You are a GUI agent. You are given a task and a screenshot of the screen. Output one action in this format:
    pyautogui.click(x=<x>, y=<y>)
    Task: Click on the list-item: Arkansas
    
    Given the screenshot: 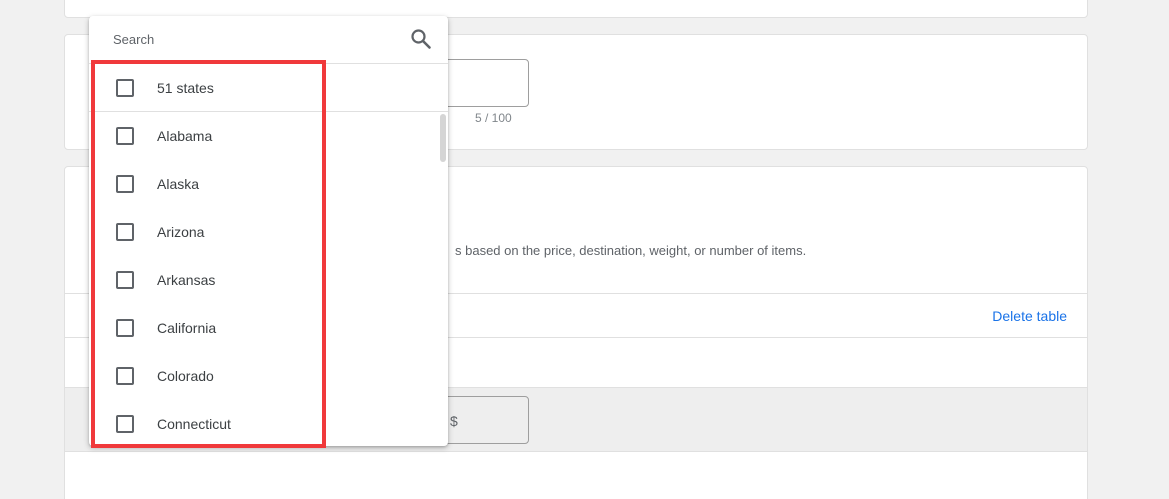 What is the action you would take?
    pyautogui.click(x=268, y=280)
    